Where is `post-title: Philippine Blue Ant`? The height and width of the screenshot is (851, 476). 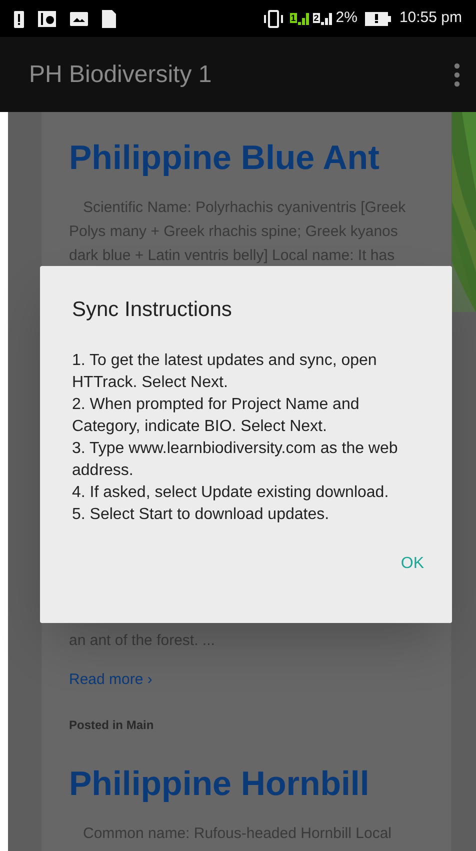 post-title: Philippine Blue Ant is located at coordinates (224, 158).